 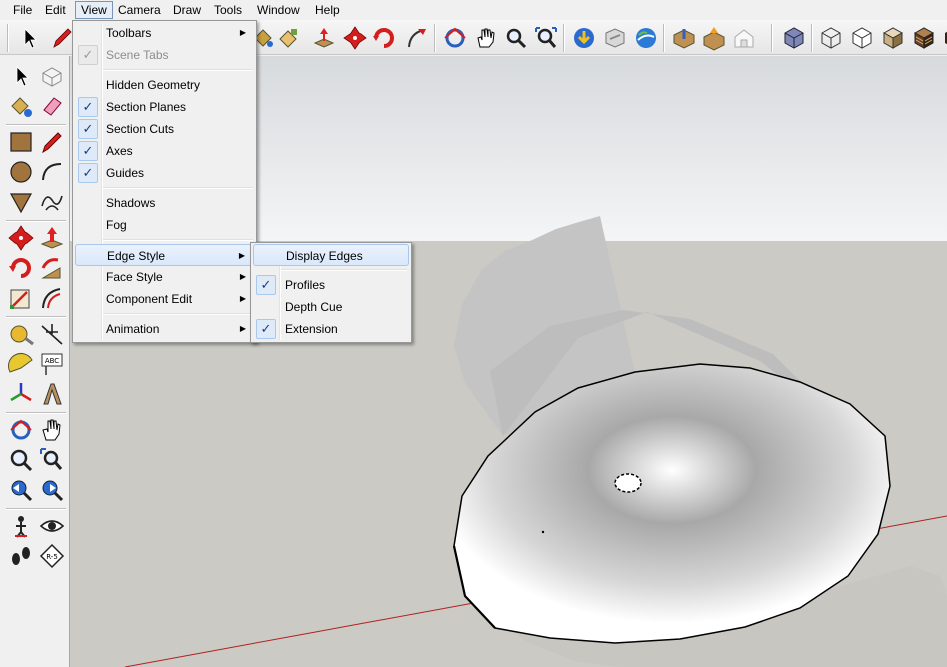 I want to click on make-component-icon, so click(x=52, y=76).